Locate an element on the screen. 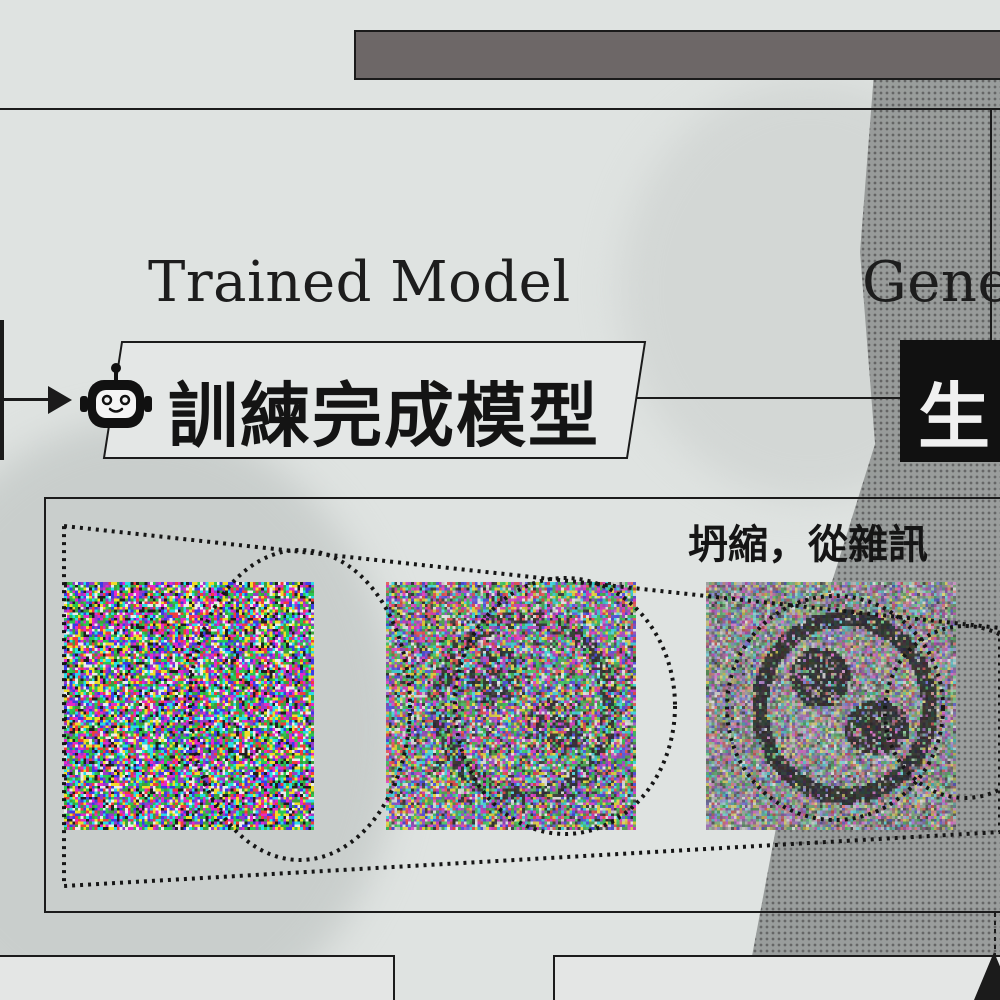 The height and width of the screenshot is (1000, 1000). bottom-left-box is located at coordinates (197, 977).